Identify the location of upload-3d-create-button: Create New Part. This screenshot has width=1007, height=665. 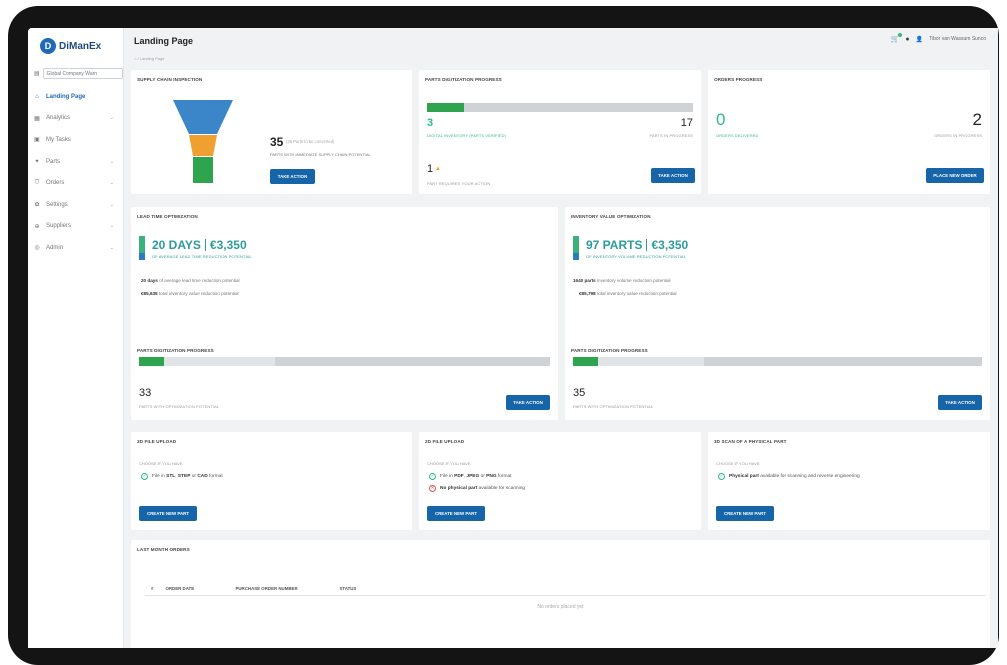
(168, 513).